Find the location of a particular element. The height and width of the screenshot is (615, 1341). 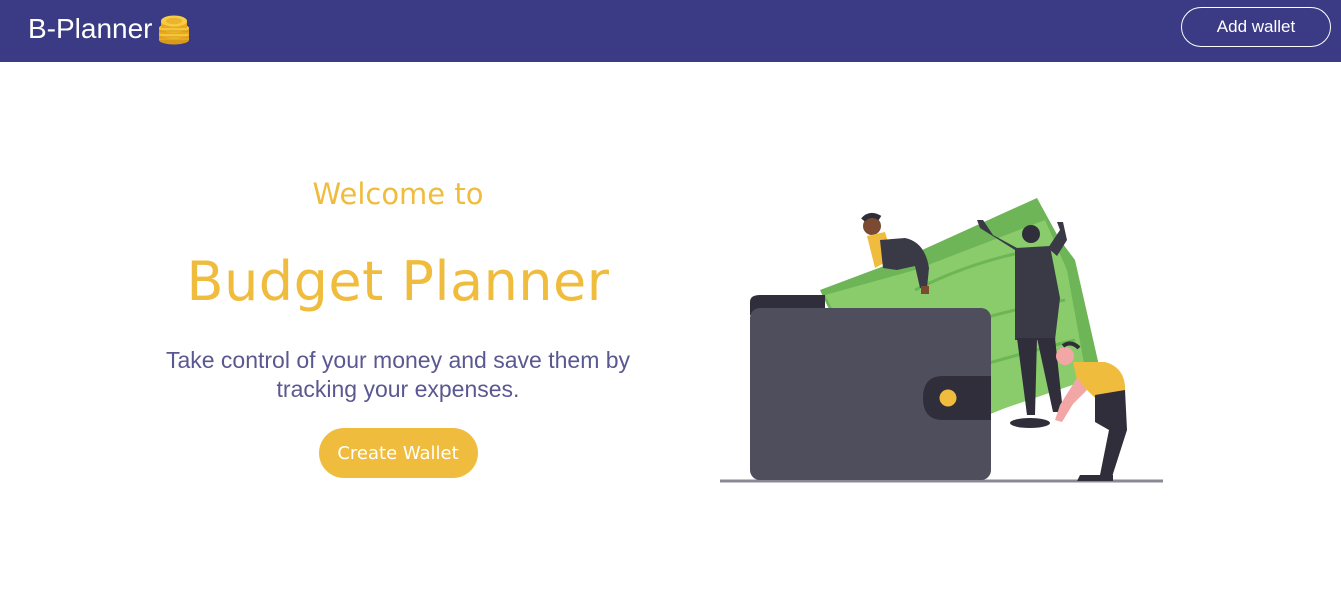

welcome-text: Welcome to is located at coordinates (398, 194).